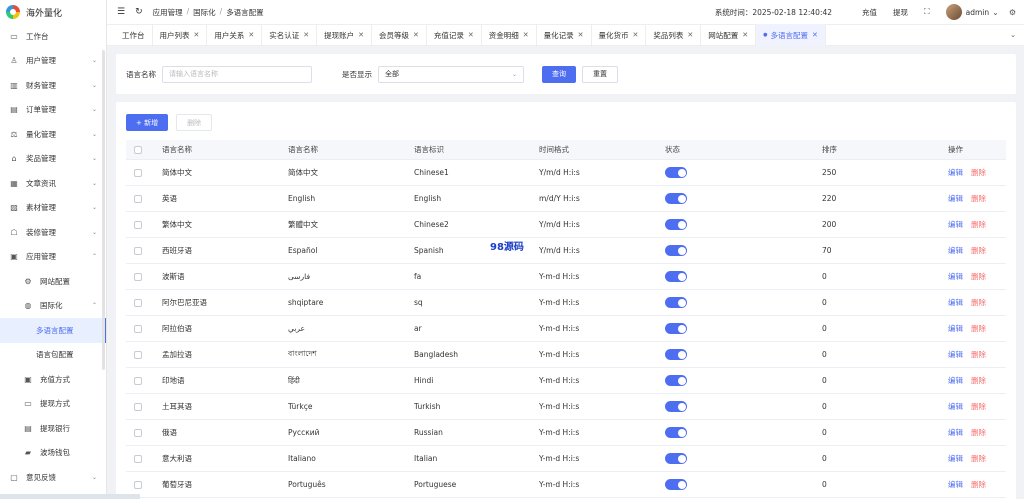 The height and width of the screenshot is (499, 1024). Describe the element at coordinates (53, 477) in the screenshot. I see `sidebar-item: ▢ 意见反馈 ⌄` at that location.